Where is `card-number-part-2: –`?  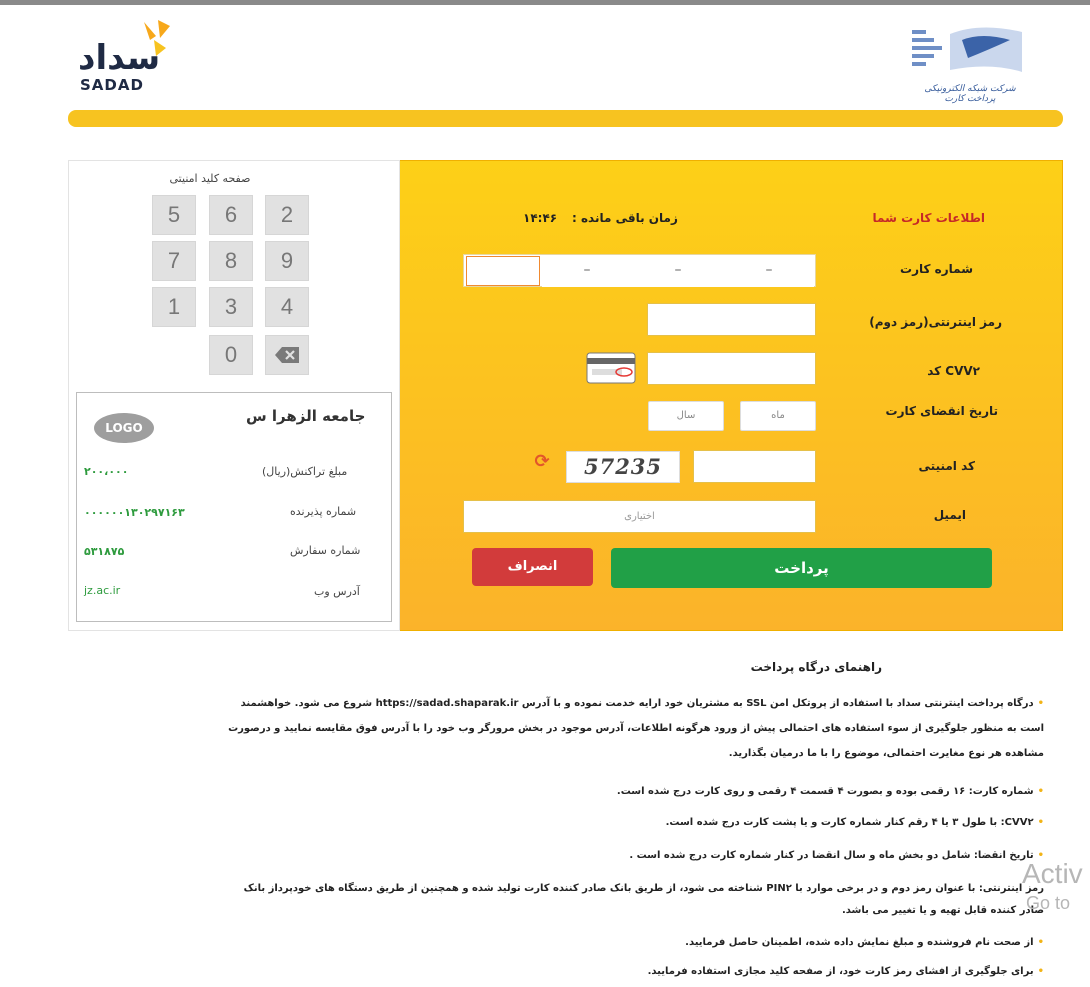 card-number-part-2: – is located at coordinates (587, 271).